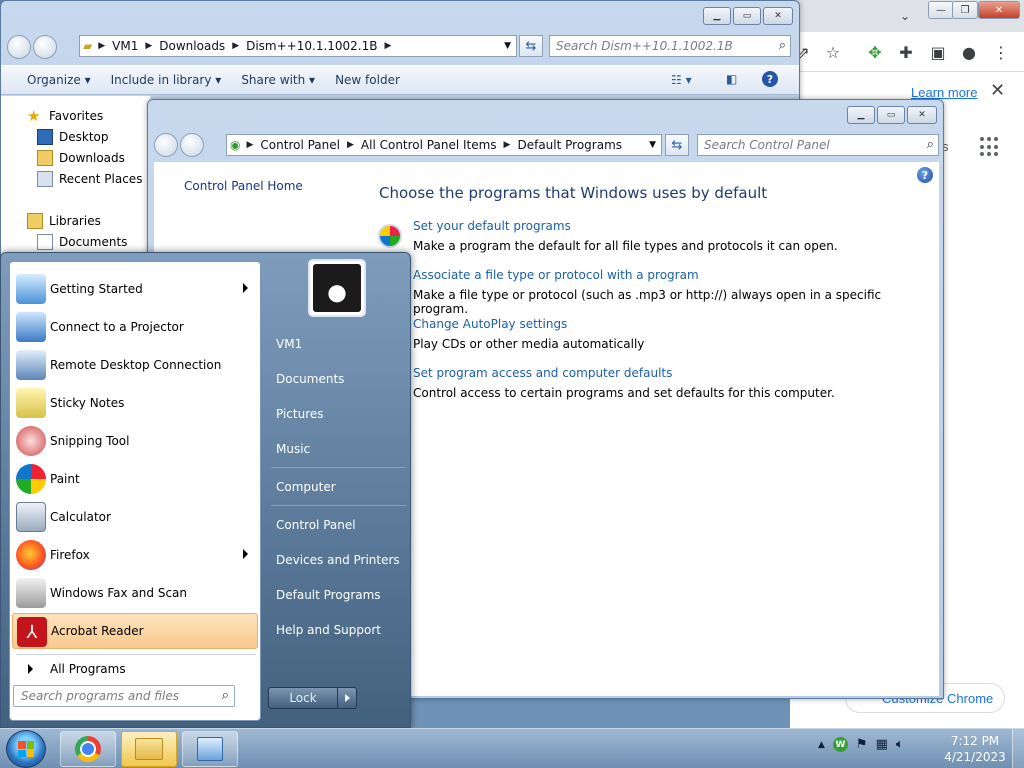 This screenshot has width=1024, height=768. I want to click on kebab-menu-icon: ⋮, so click(1001, 52).